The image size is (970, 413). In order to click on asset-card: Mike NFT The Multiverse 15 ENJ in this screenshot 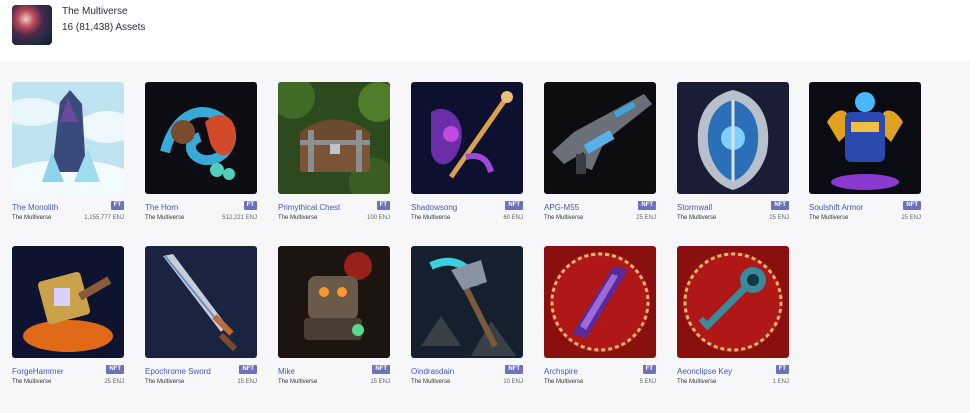, I will do `click(334, 315)`.